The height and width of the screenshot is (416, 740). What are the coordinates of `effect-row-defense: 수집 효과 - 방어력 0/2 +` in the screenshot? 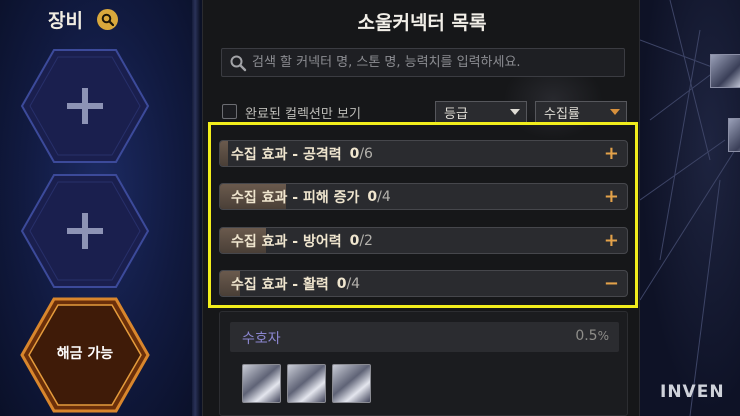 It's located at (423, 240).